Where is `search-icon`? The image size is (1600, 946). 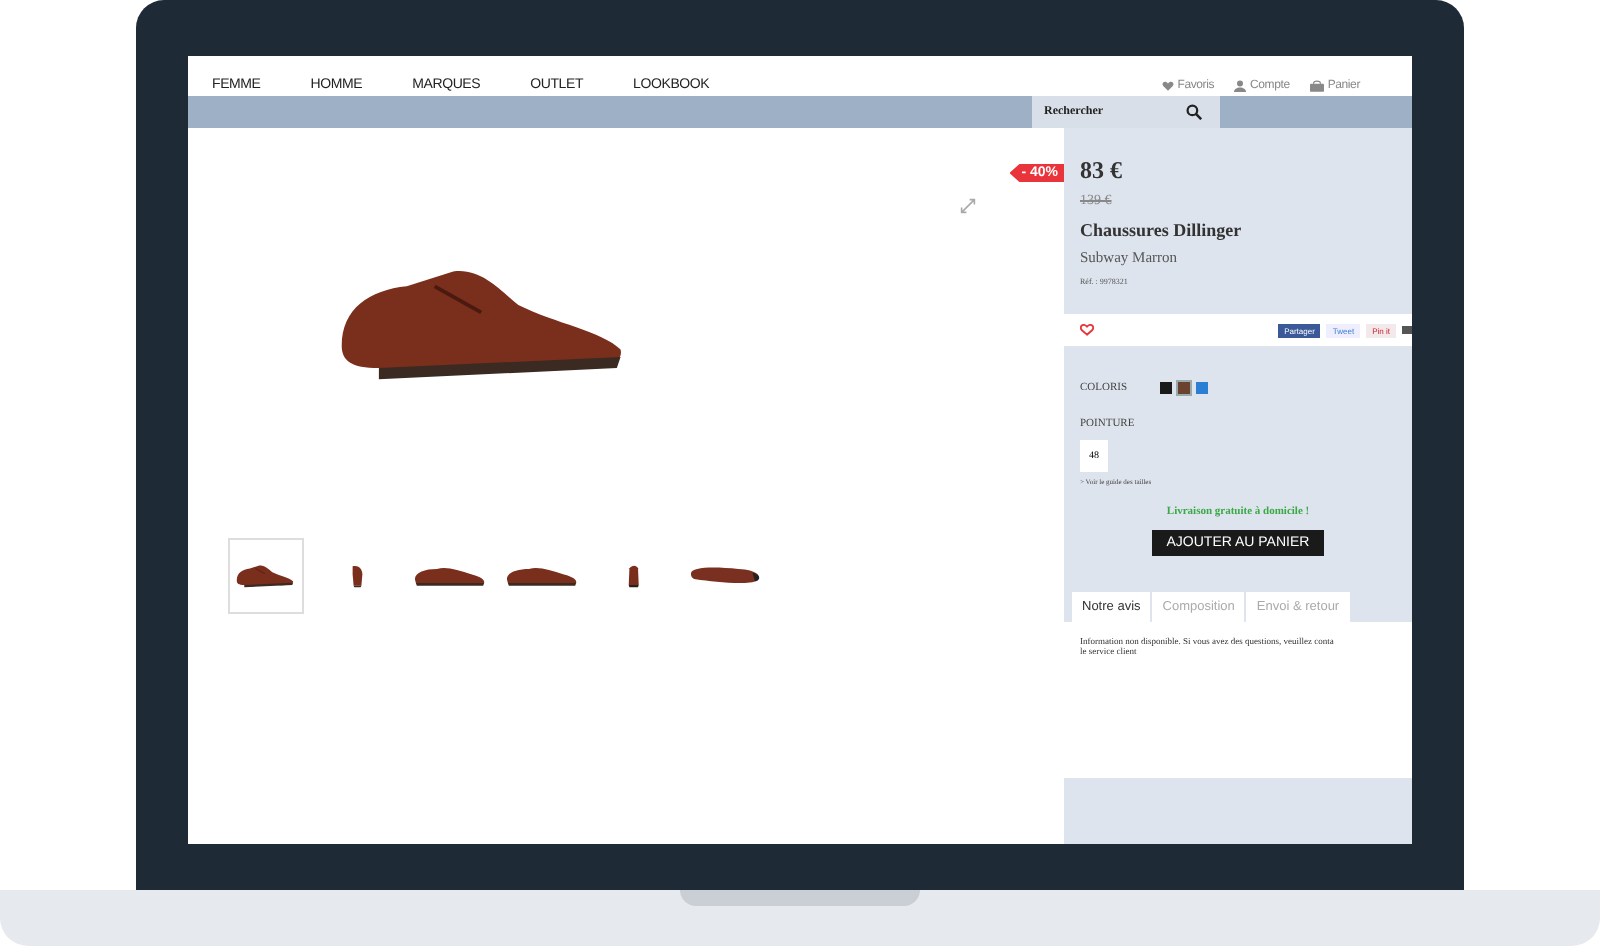
search-icon is located at coordinates (1194, 112).